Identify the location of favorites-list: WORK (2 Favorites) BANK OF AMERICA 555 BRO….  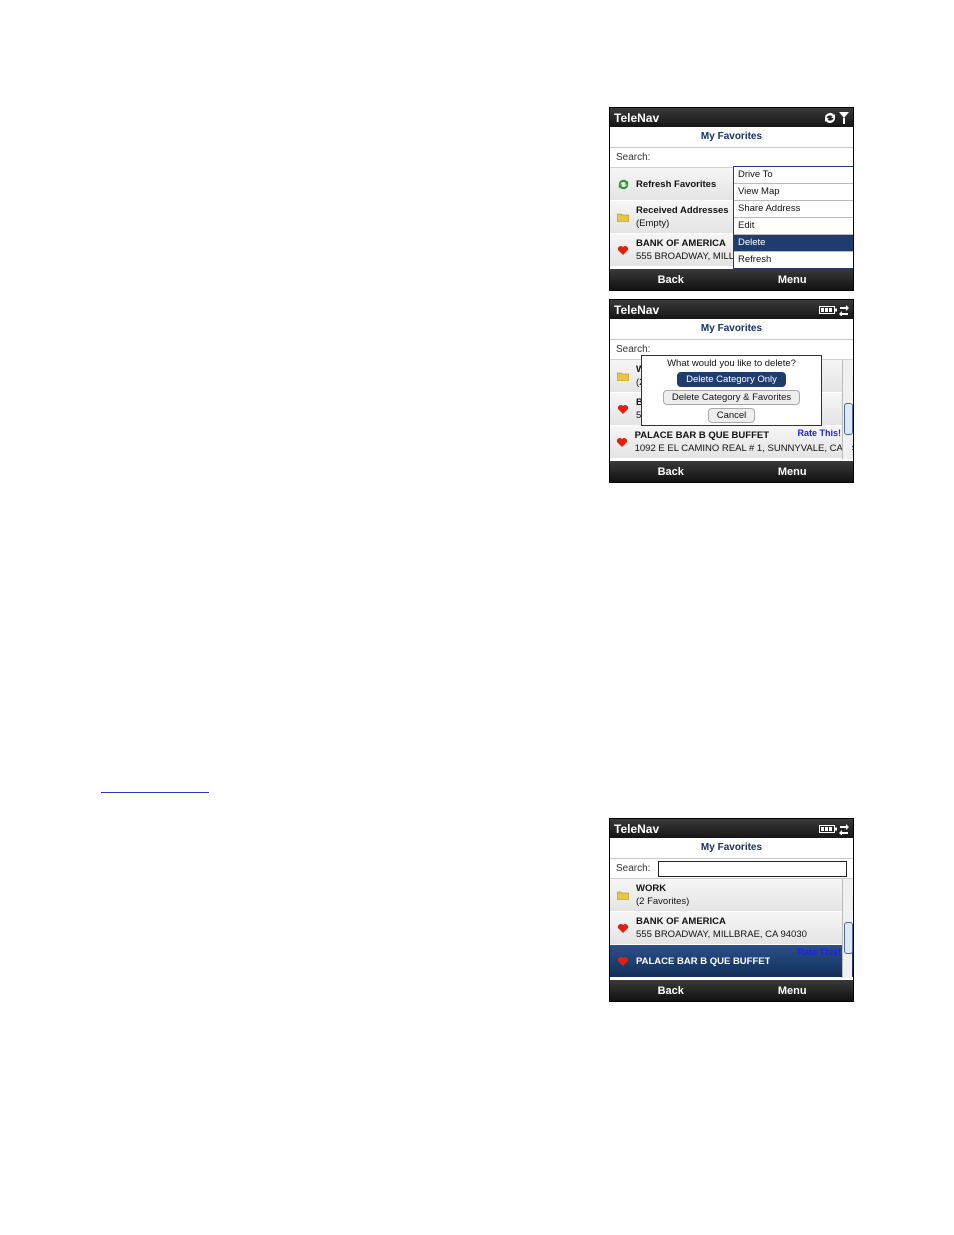
(731, 928).